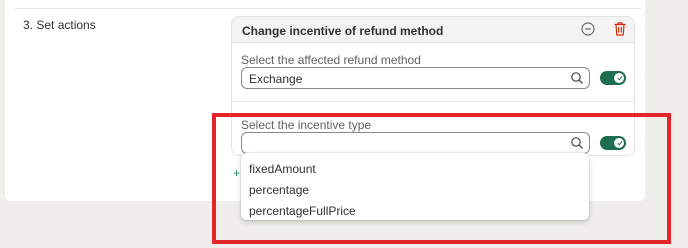 The height and width of the screenshot is (248, 688). Describe the element at coordinates (328, 8) in the screenshot. I see `section-divider` at that location.